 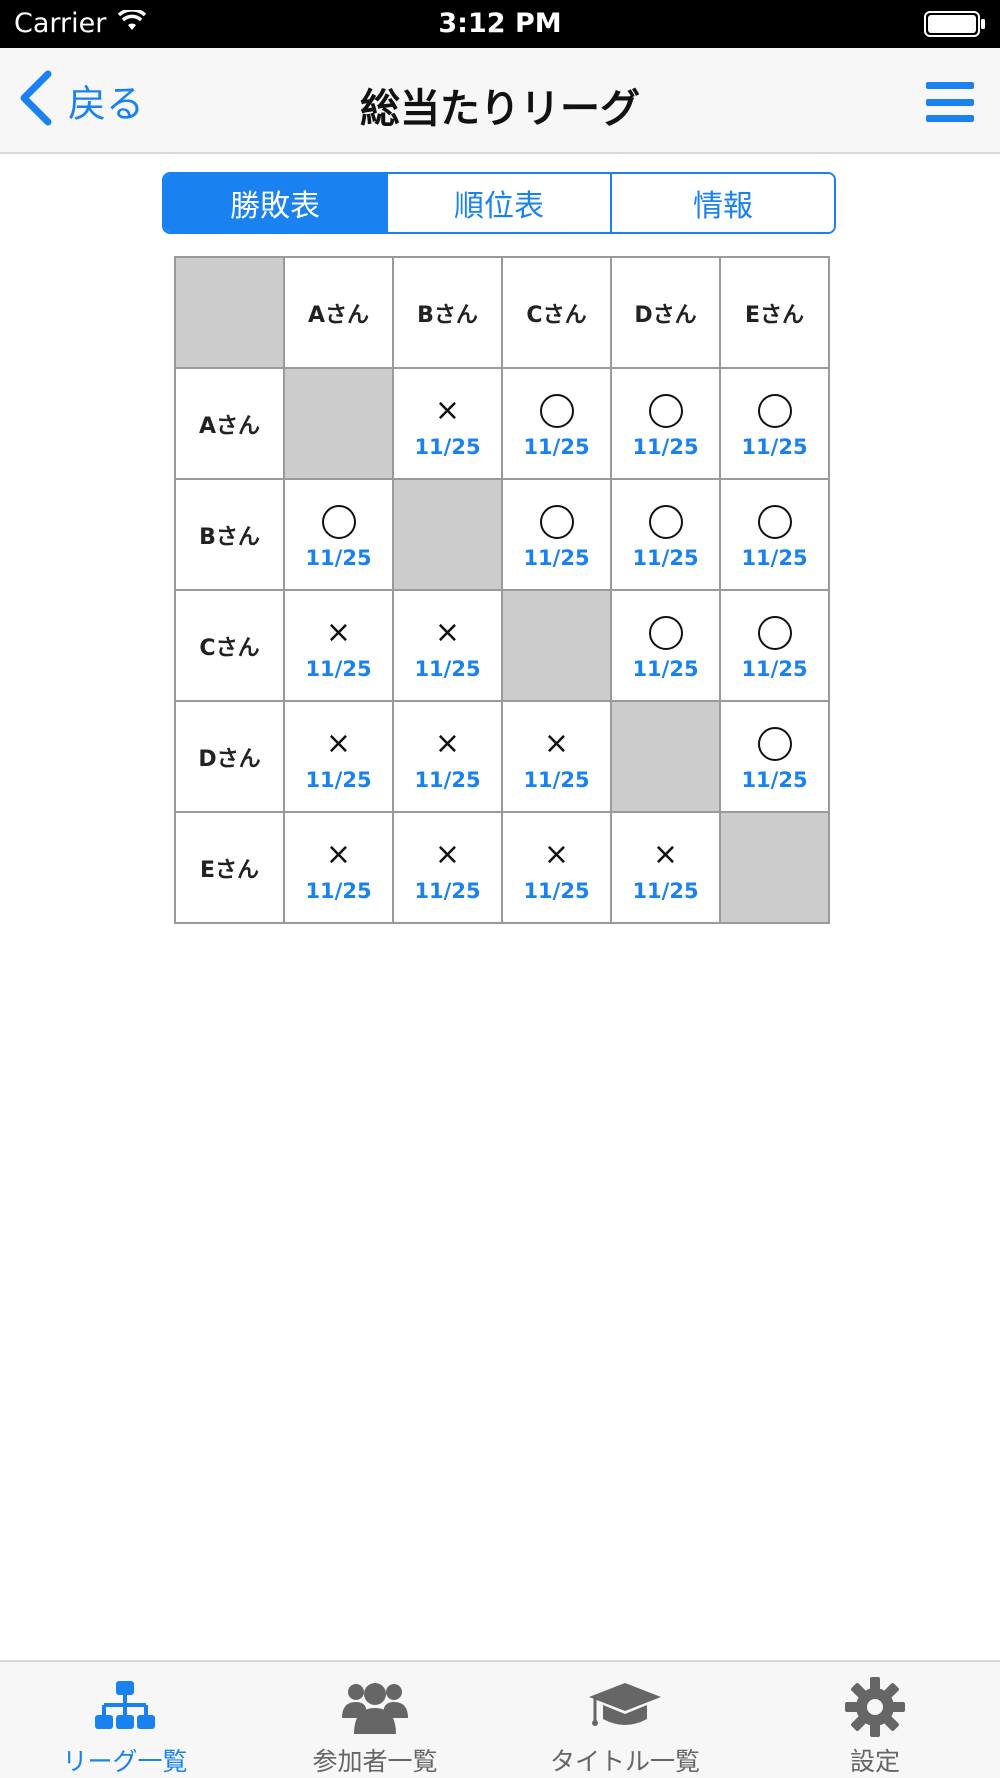 I want to click on row-header: Dさん, so click(x=229, y=756).